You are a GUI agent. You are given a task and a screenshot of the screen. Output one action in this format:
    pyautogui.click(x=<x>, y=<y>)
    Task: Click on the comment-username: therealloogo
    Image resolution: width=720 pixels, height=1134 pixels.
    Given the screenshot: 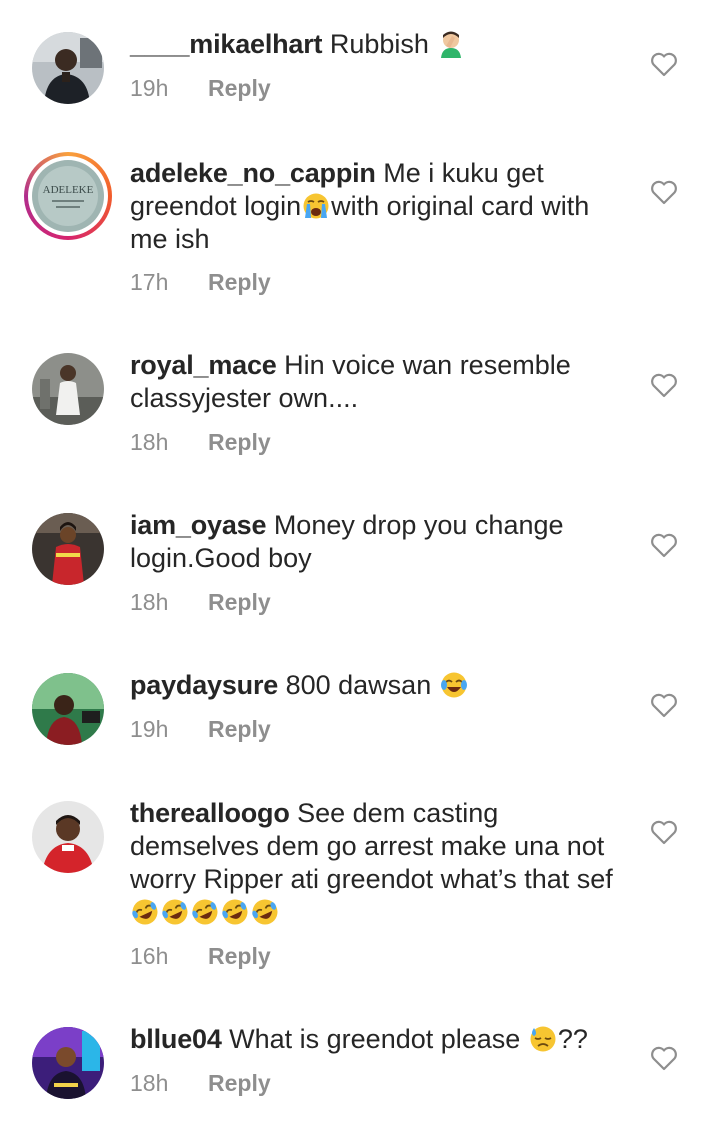 What is the action you would take?
    pyautogui.click(x=210, y=813)
    